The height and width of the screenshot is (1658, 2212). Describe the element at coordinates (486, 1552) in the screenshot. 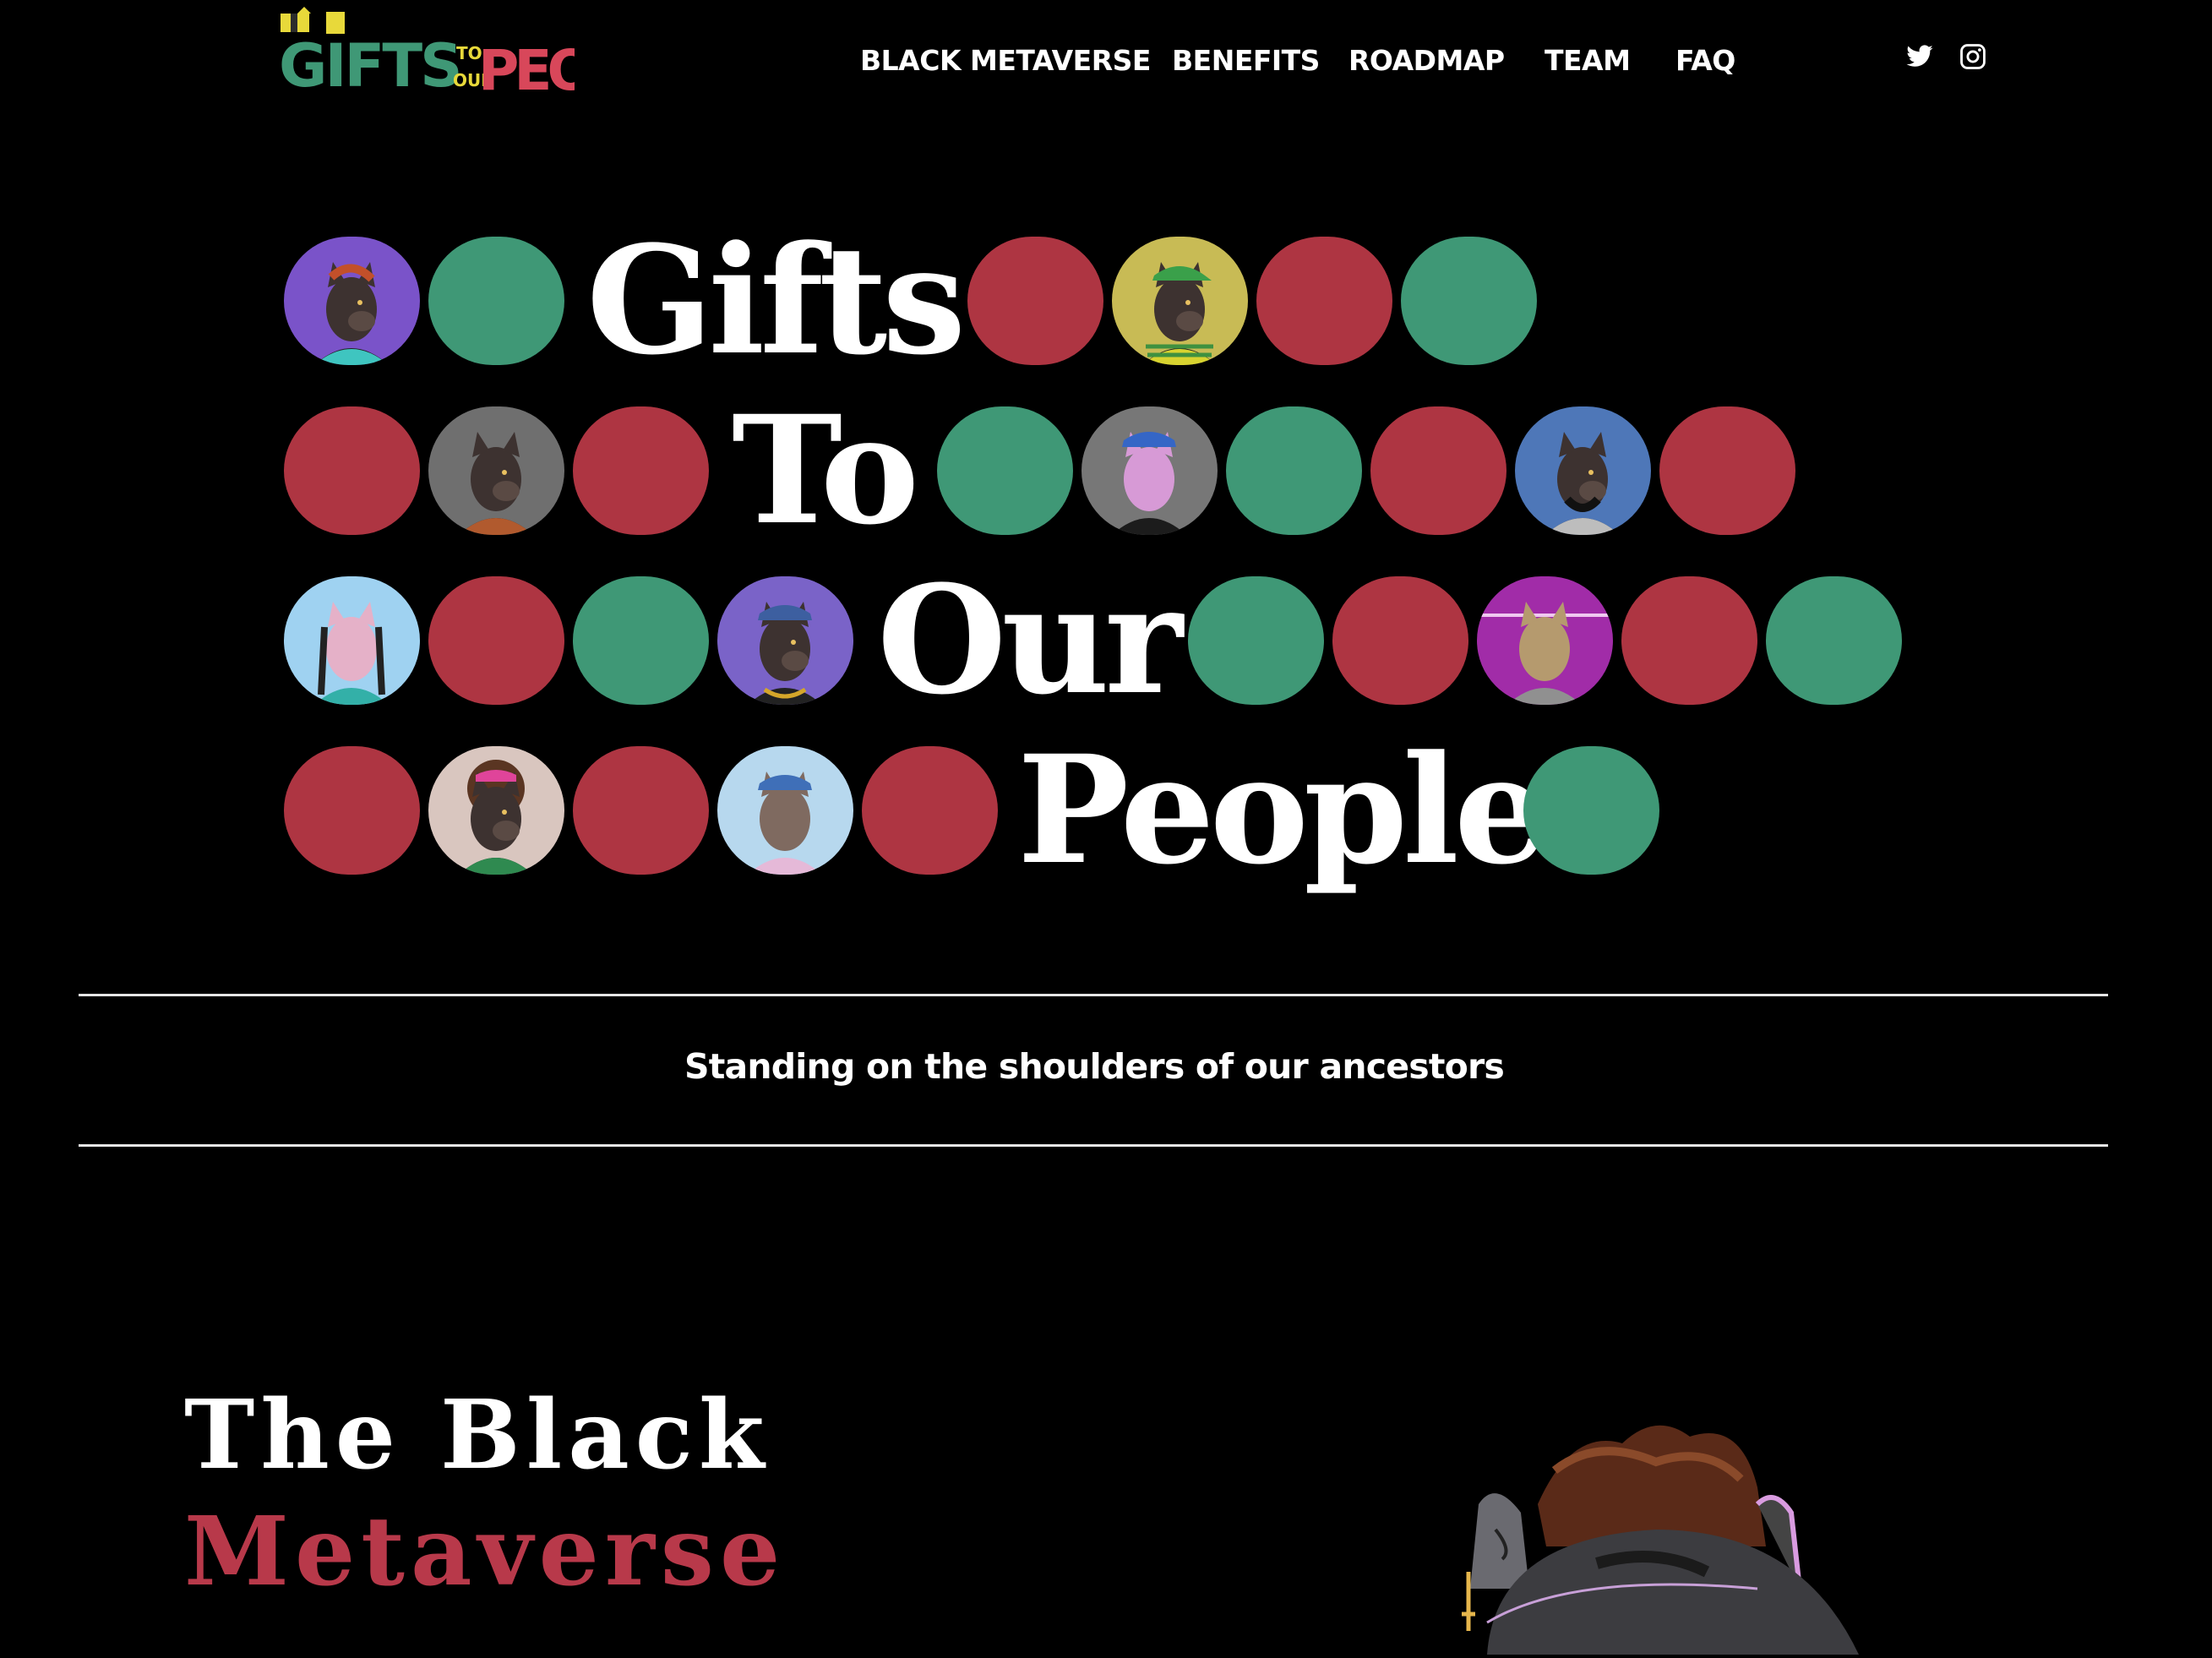

I see `section-title-line2: Metaverse` at that location.